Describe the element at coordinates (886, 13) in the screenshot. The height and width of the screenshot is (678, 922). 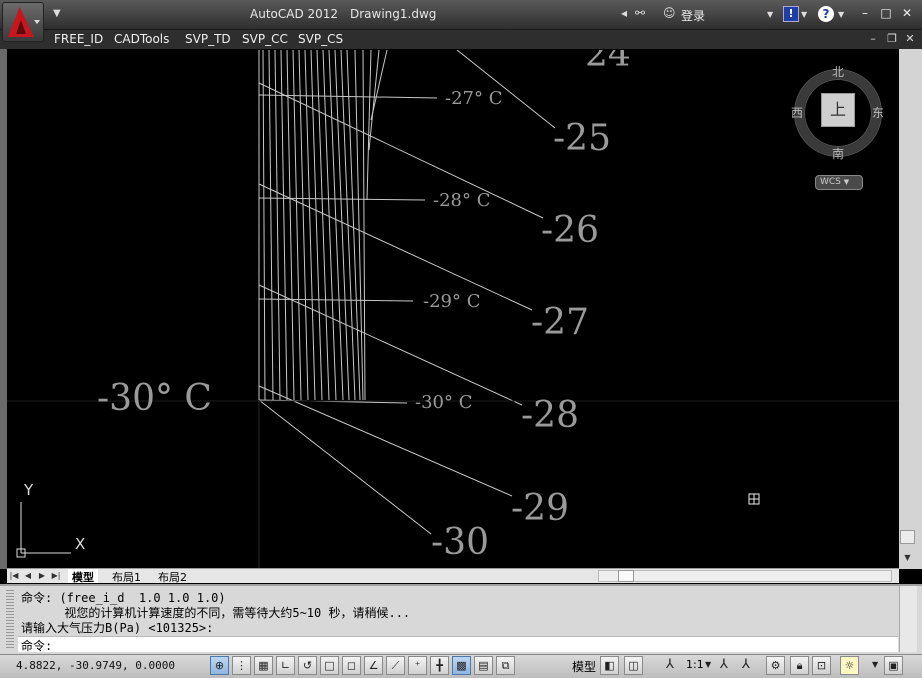
I see `maximize-button: □` at that location.